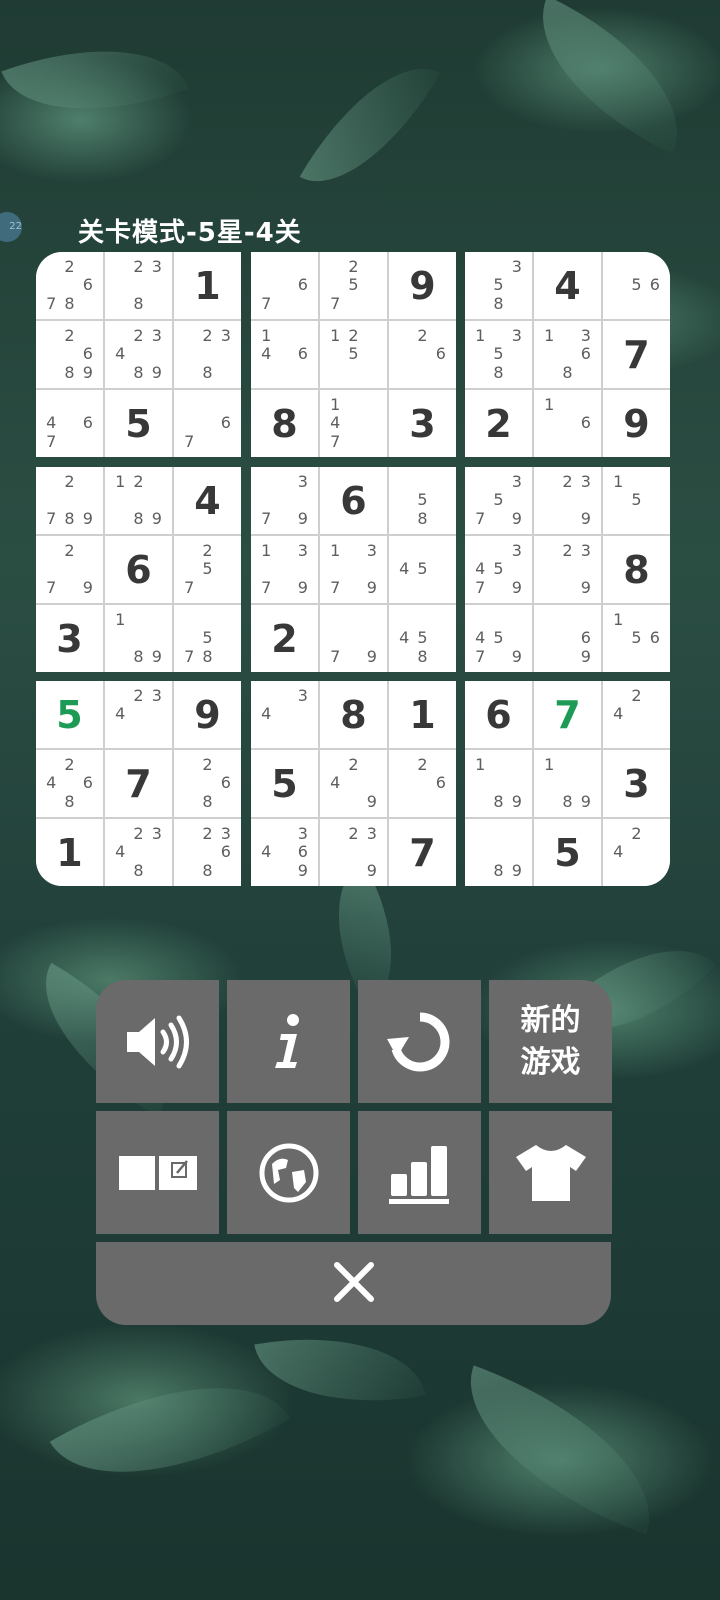  What do you see at coordinates (498, 852) in the screenshot?
I see `sudoku-cell: 89` at bounding box center [498, 852].